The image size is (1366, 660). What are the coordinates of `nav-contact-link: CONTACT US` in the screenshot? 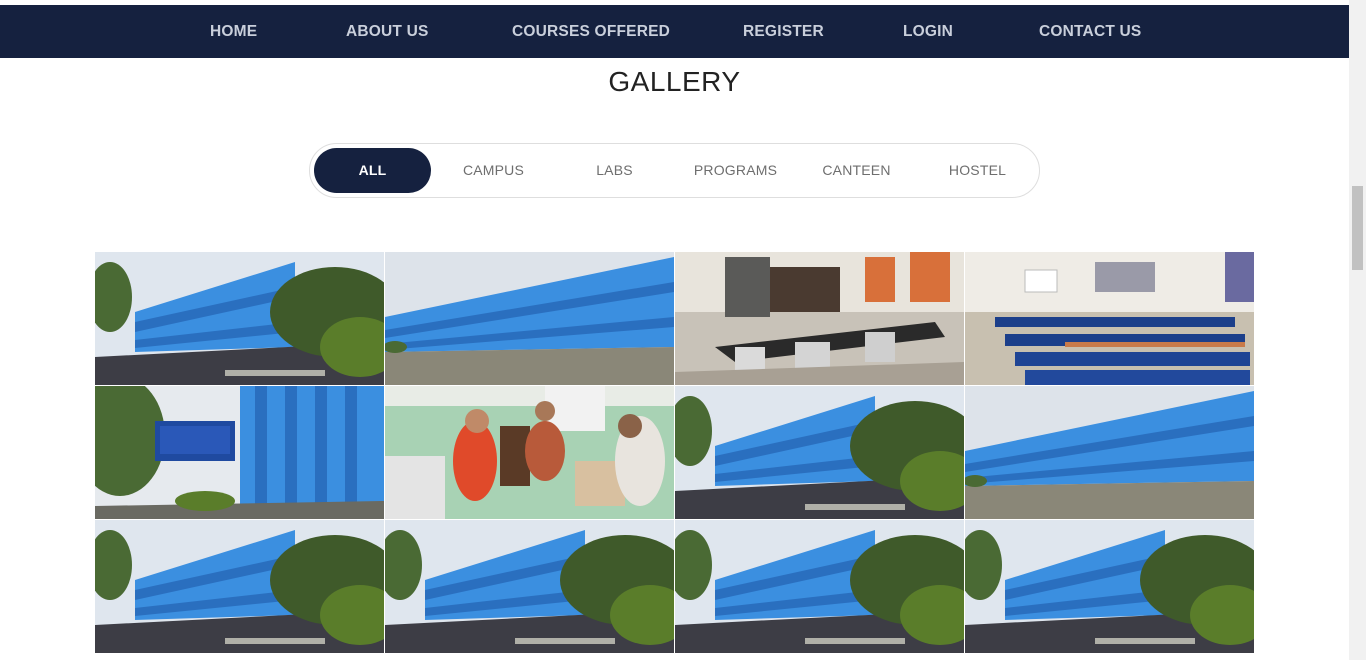 It's located at (1090, 31).